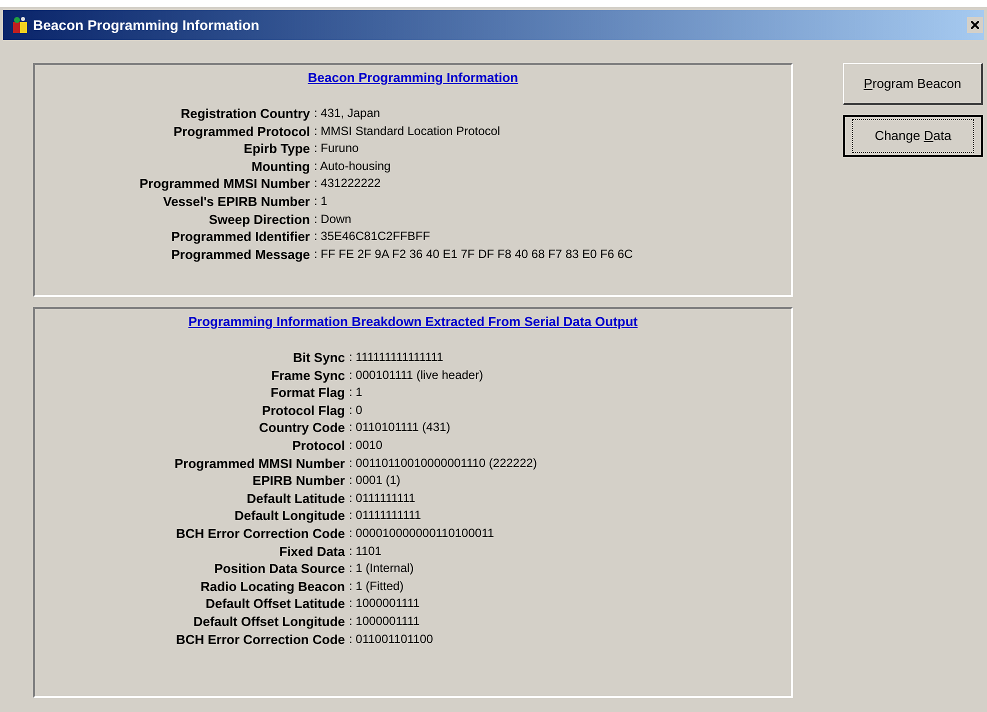  What do you see at coordinates (274, 604) in the screenshot?
I see `field-label: Default Offset Latitude` at bounding box center [274, 604].